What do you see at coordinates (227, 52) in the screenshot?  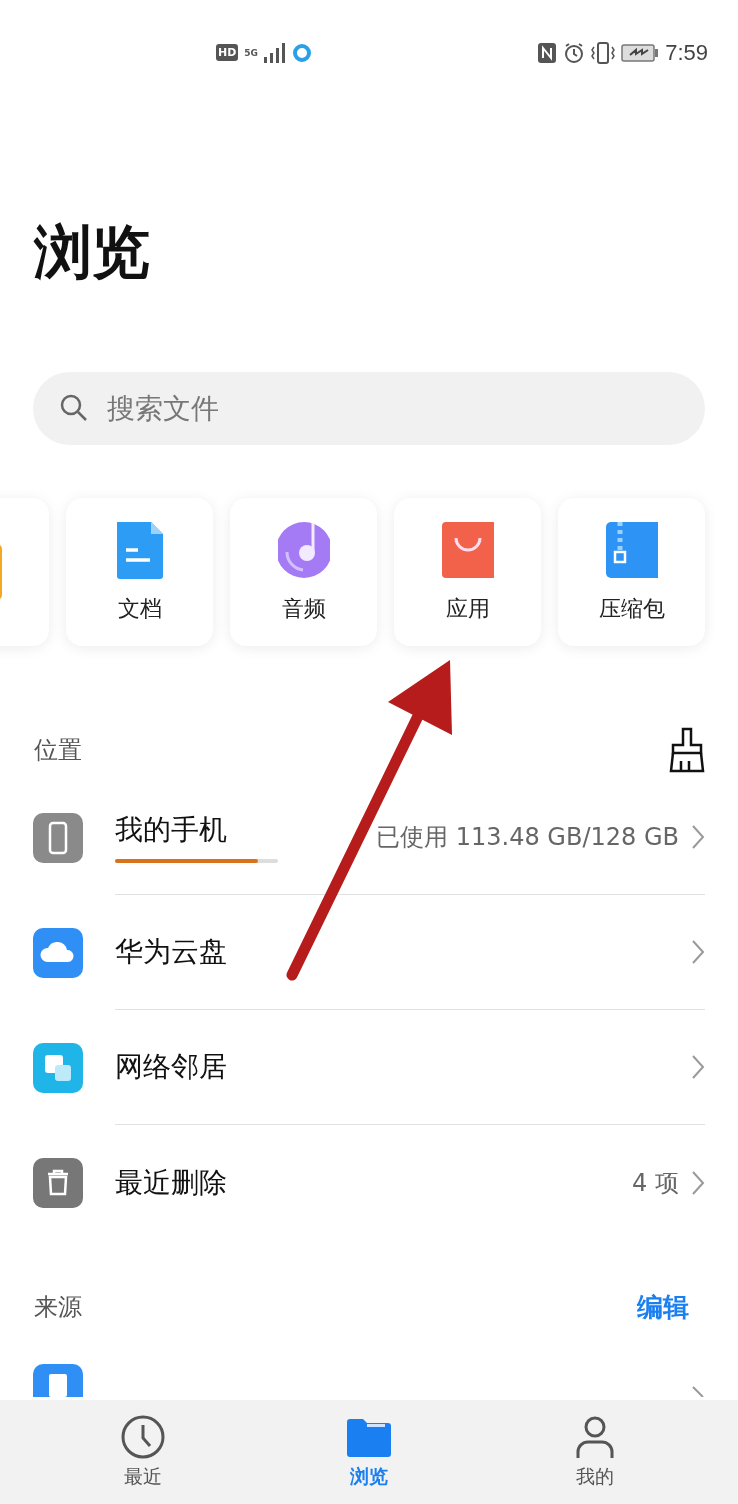 I see `hd-badge: HD` at bounding box center [227, 52].